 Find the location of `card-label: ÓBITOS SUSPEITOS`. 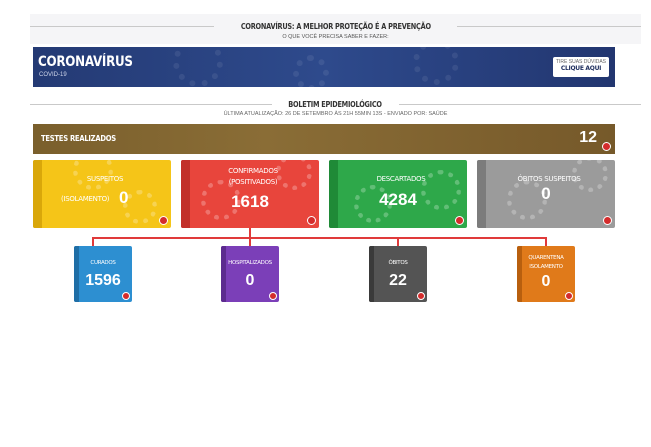

card-label: ÓBITOS SUSPEITOS is located at coordinates (549, 179).